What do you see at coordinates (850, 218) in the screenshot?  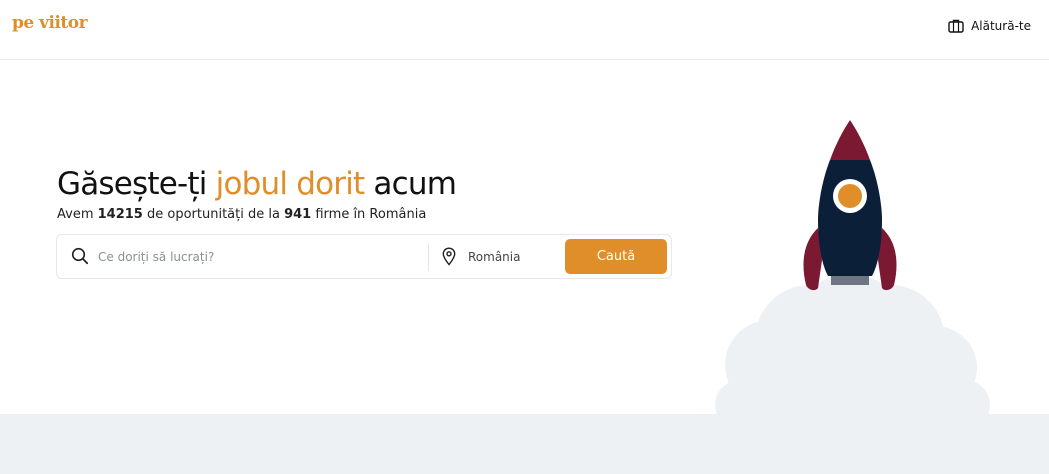 I see `rocket-body` at bounding box center [850, 218].